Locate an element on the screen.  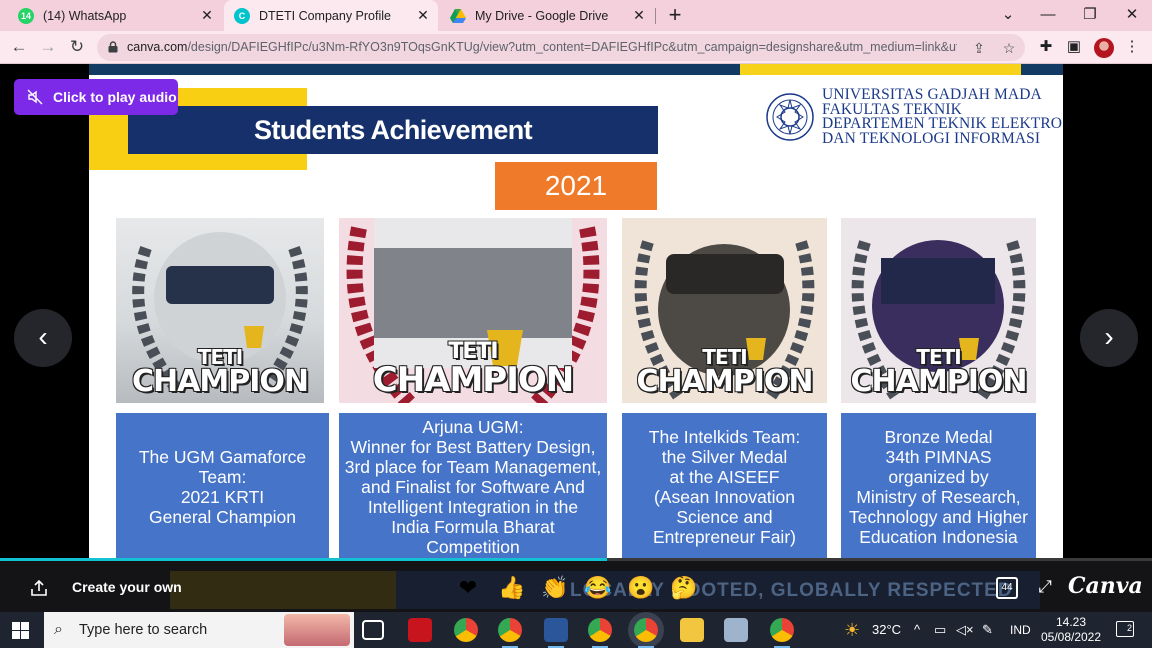
achievement-photo-gamaforce: TETI CHAMPION is located at coordinates (220, 310).